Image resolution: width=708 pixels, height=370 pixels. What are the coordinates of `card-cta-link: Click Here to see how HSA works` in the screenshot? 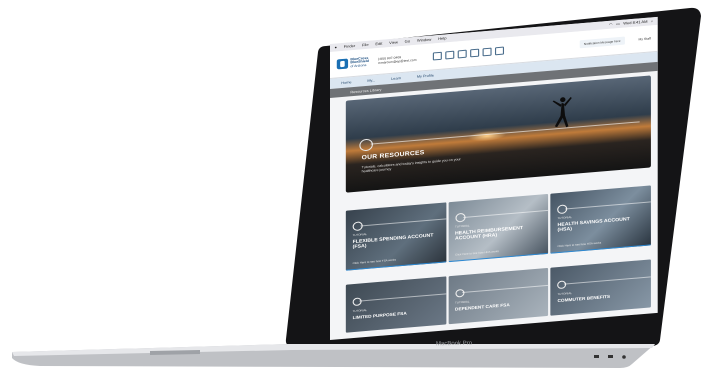 It's located at (580, 245).